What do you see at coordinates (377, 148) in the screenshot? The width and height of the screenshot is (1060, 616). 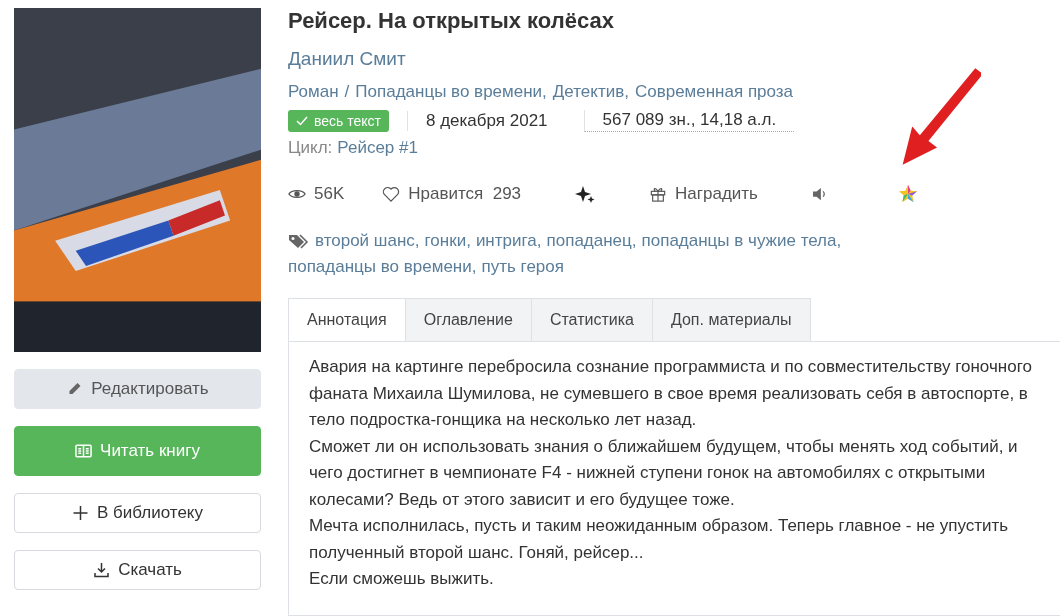 I see `cycle-link: Рейсер #1` at bounding box center [377, 148].